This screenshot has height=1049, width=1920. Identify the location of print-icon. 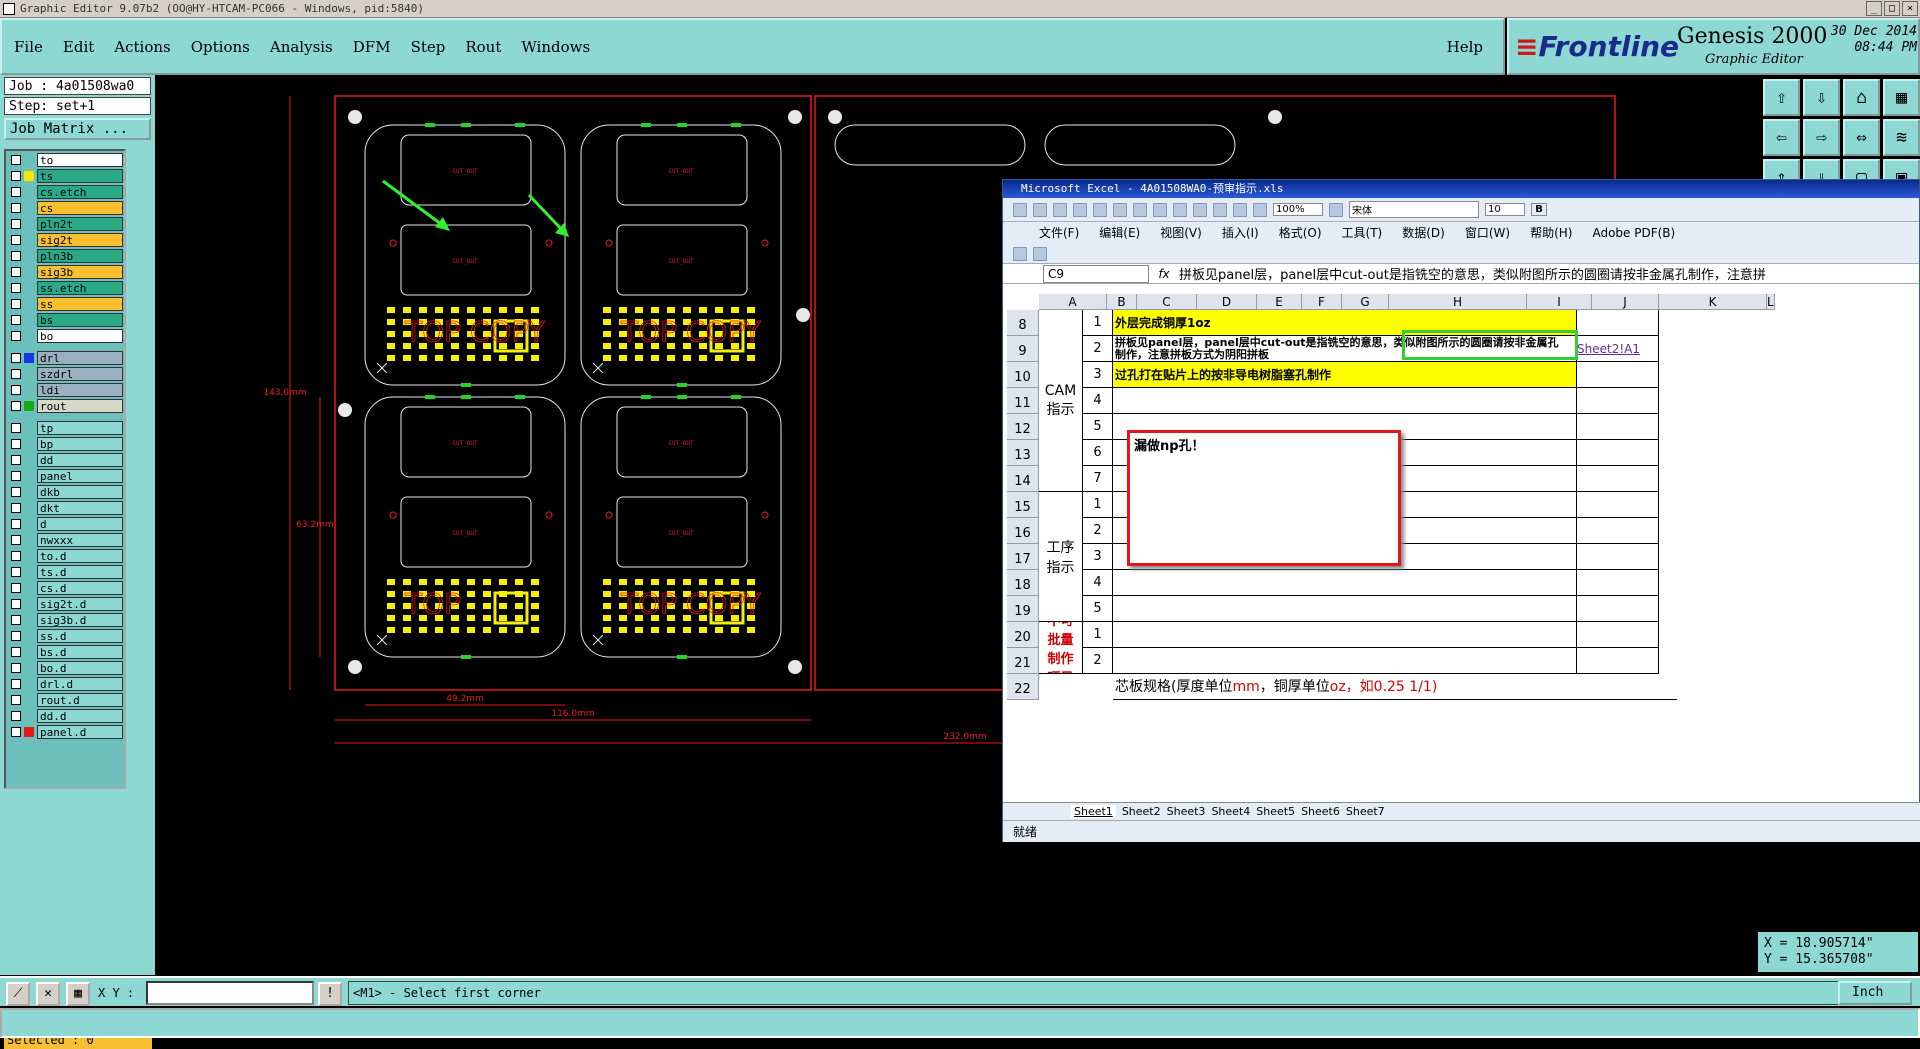
(1080, 209).